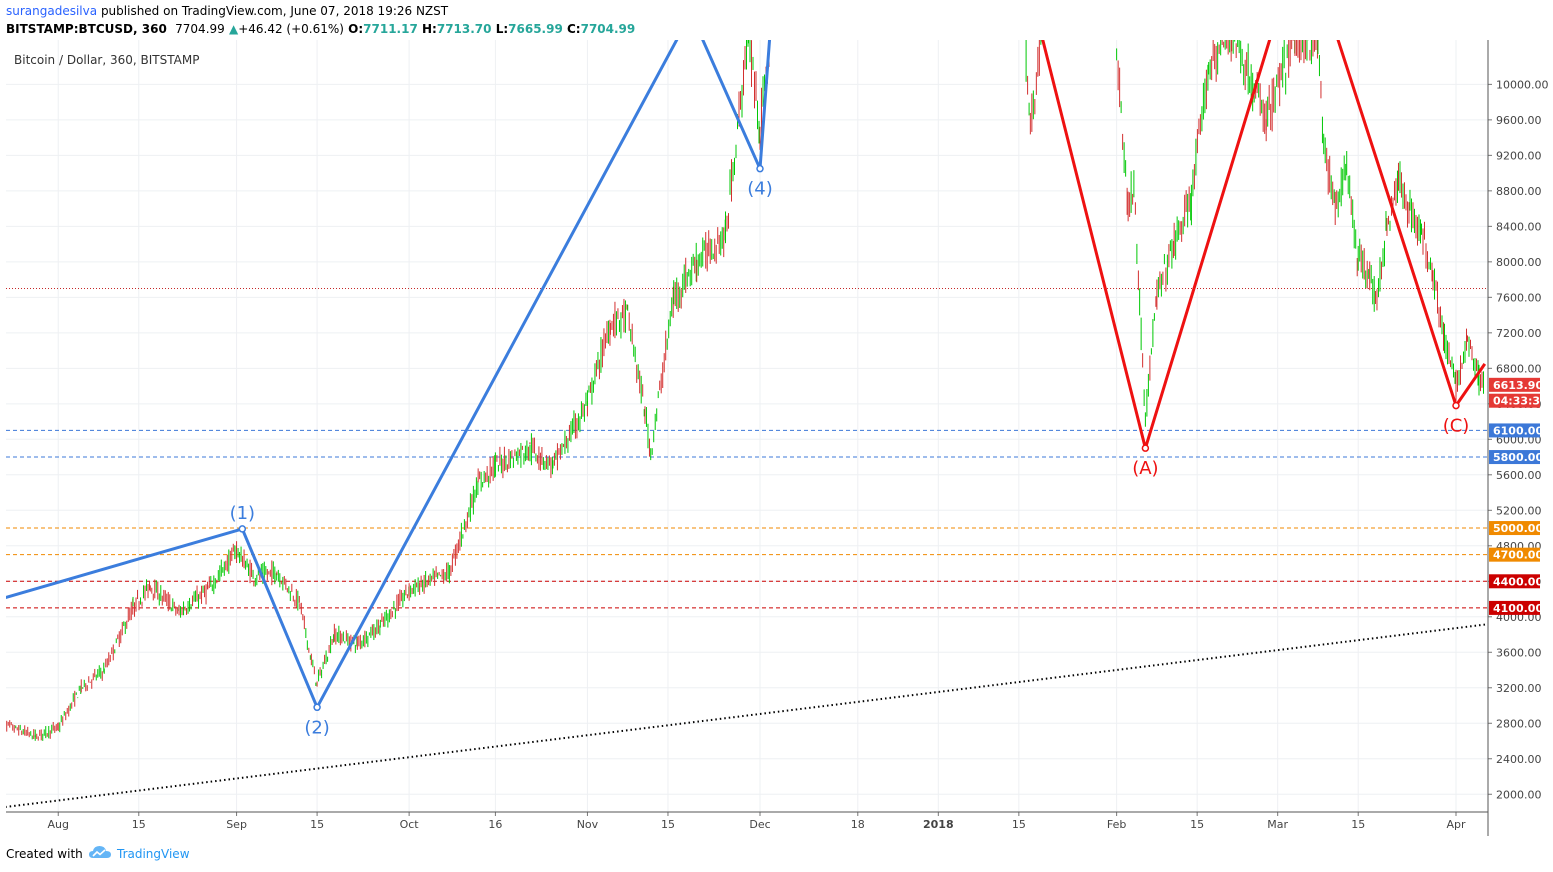 The width and height of the screenshot is (1553, 872). I want to click on x-tick-label: 18, so click(858, 824).